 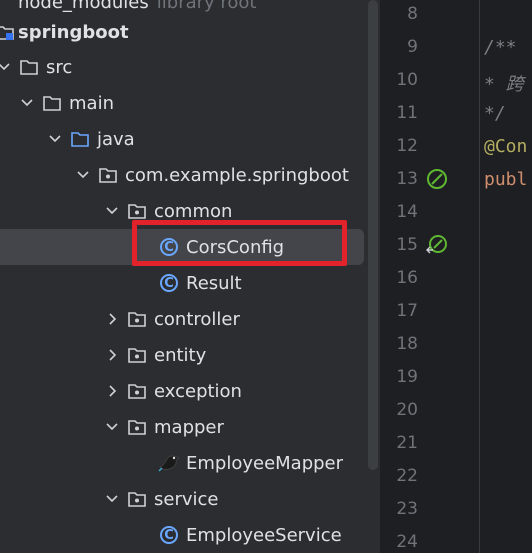 What do you see at coordinates (184, 283) in the screenshot?
I see `tree-item-result: C Result` at bounding box center [184, 283].